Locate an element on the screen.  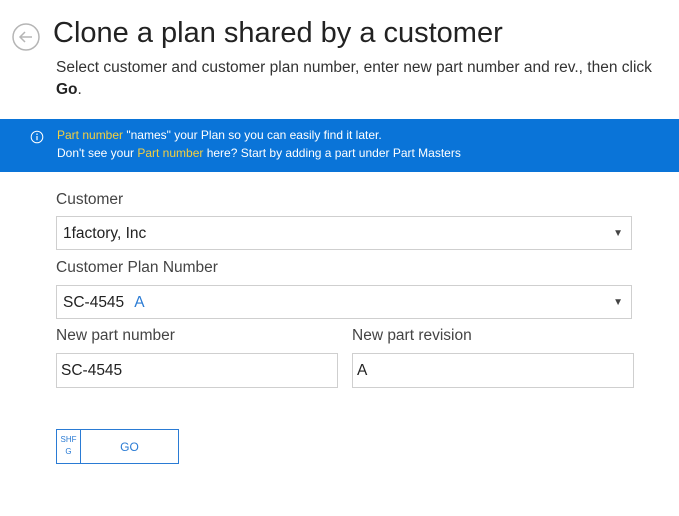
plan-revision-value: A is located at coordinates (139, 302).